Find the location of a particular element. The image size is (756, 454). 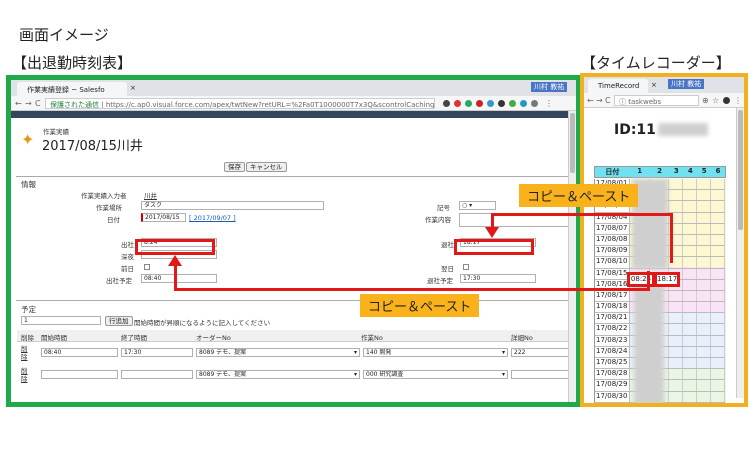

salesforce-nav-bar is located at coordinates (293, 114).